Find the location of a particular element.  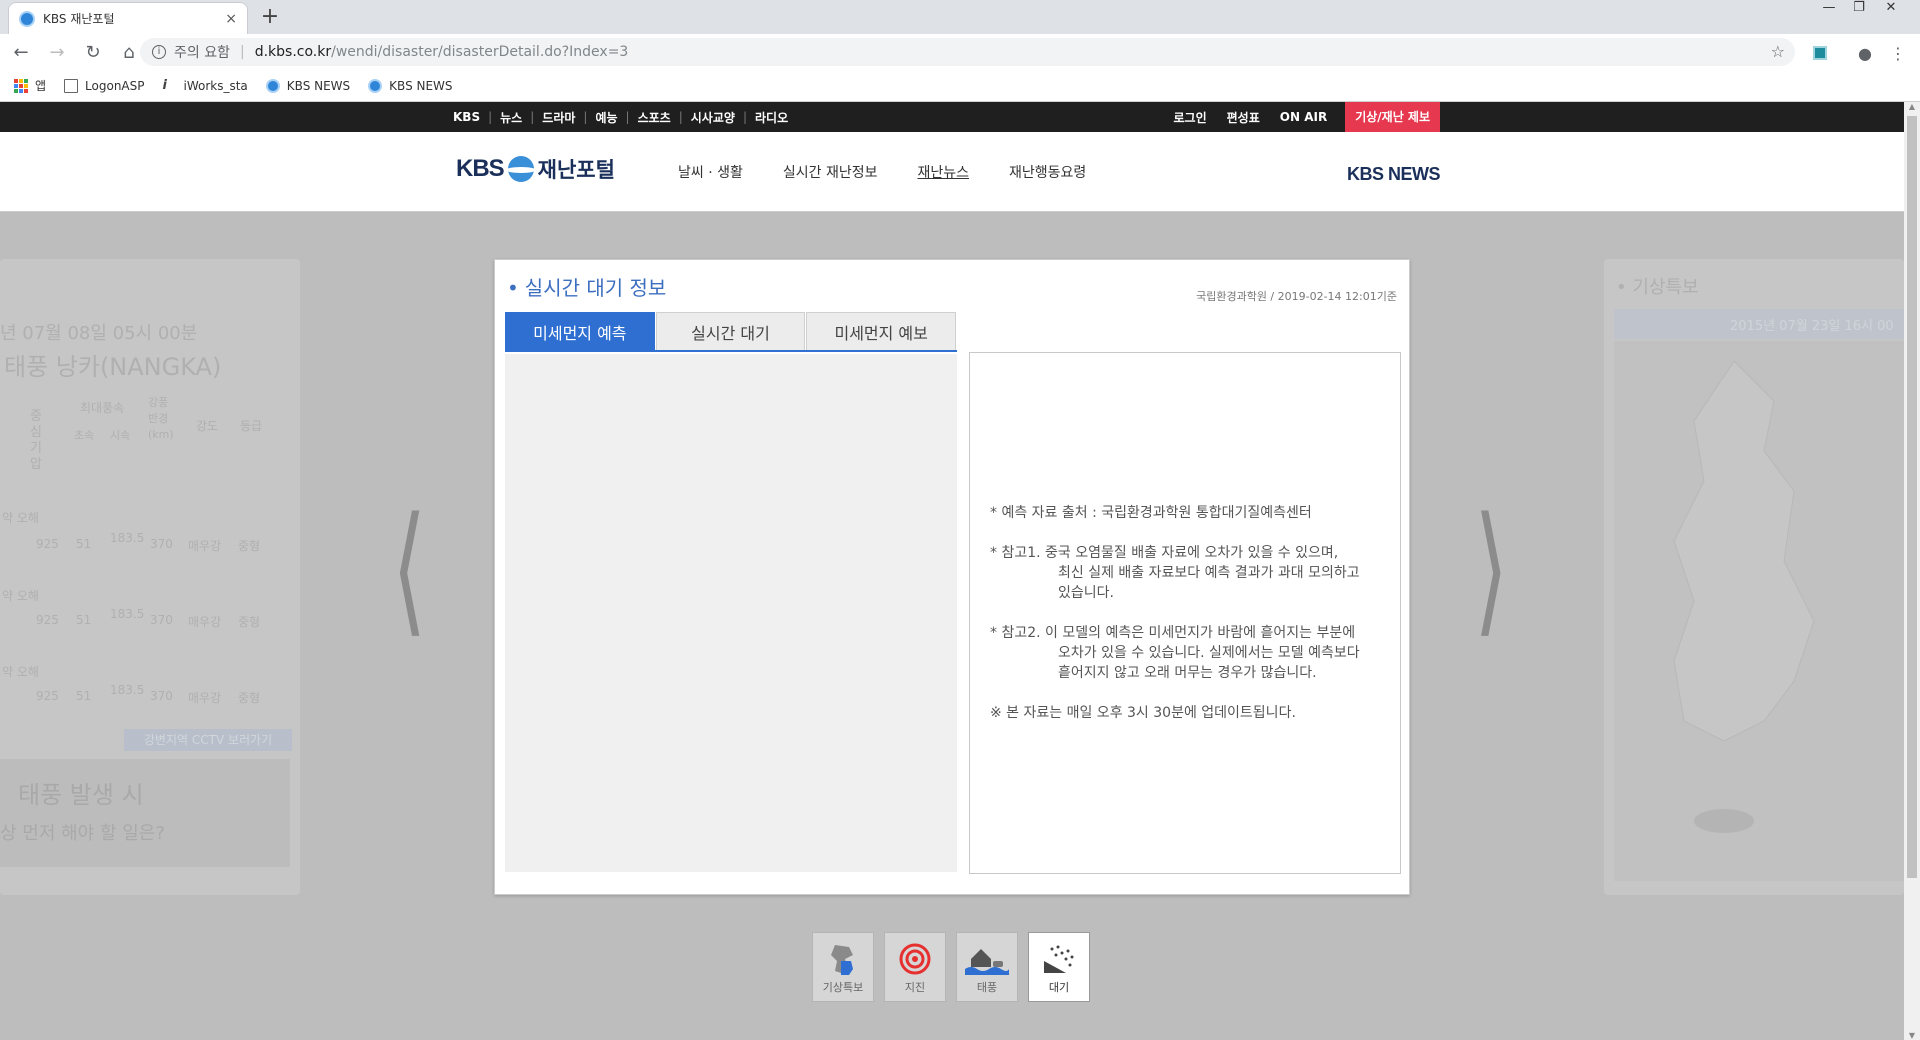

apps-icon is located at coordinates (21, 85).